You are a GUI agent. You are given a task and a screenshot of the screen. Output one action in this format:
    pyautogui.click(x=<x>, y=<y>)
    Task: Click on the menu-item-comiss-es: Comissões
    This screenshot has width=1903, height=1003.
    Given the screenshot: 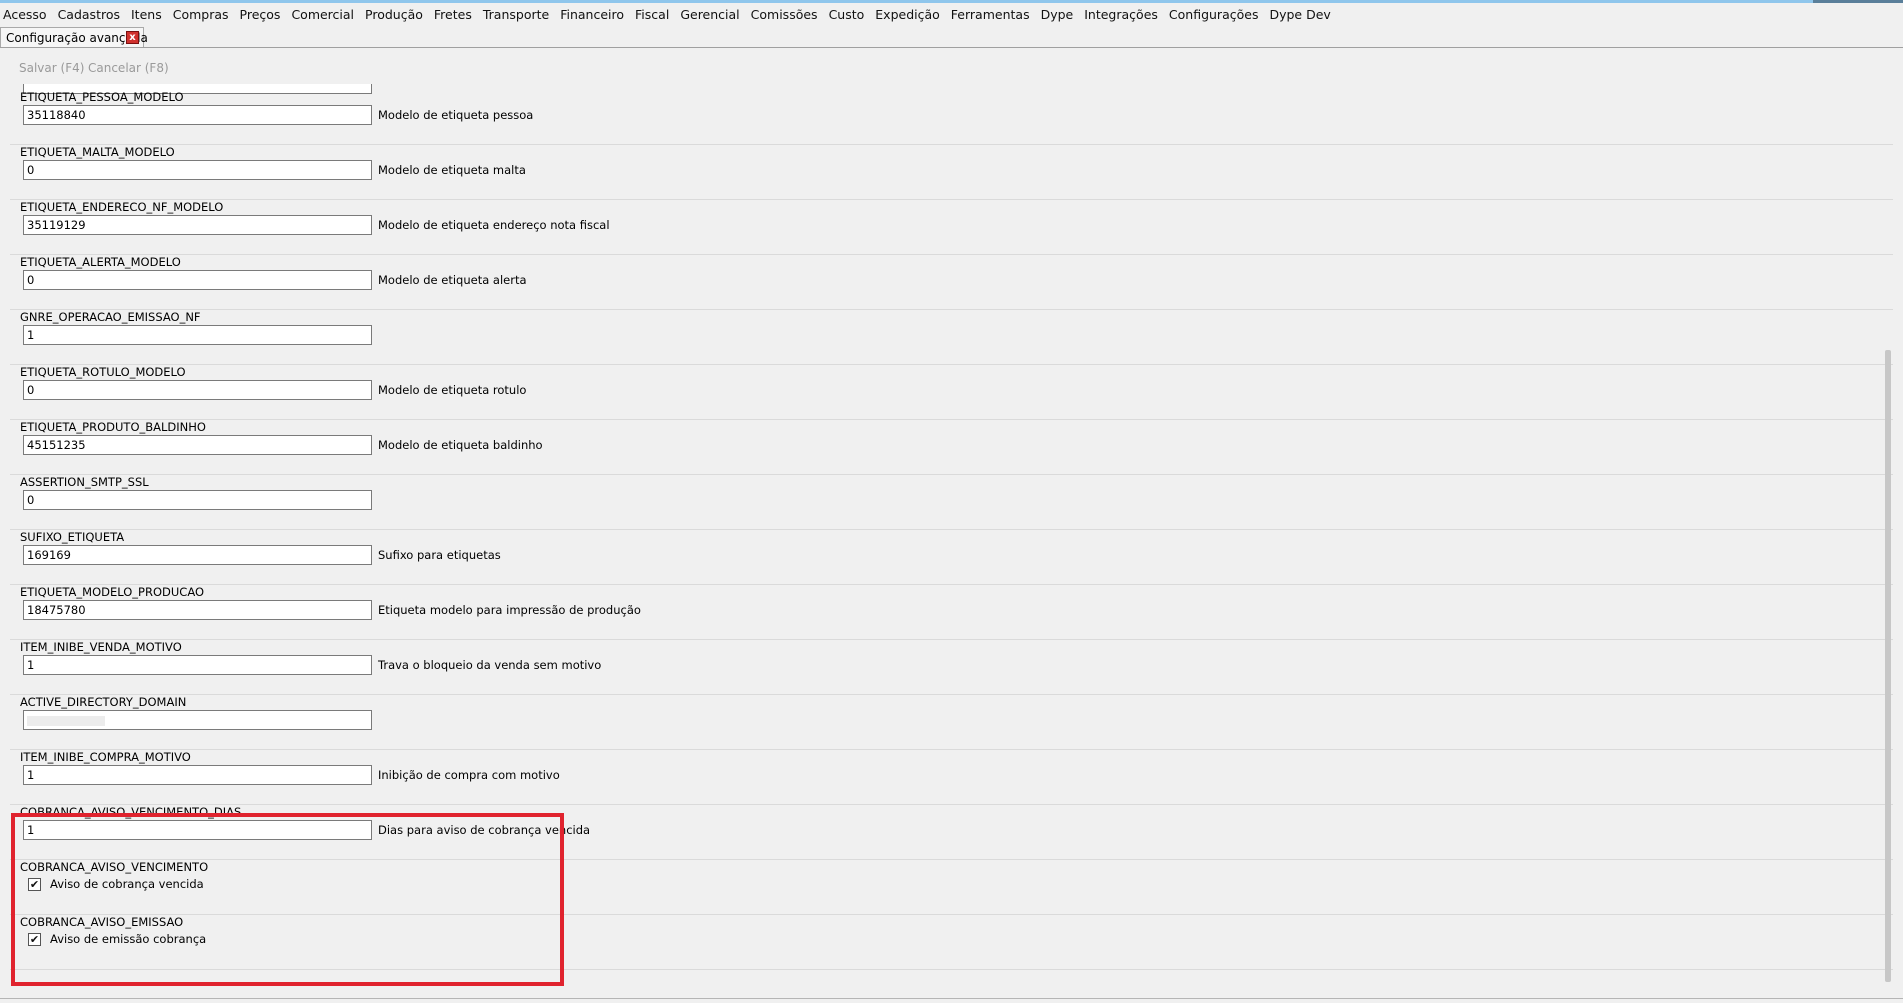 What is the action you would take?
    pyautogui.click(x=786, y=15)
    